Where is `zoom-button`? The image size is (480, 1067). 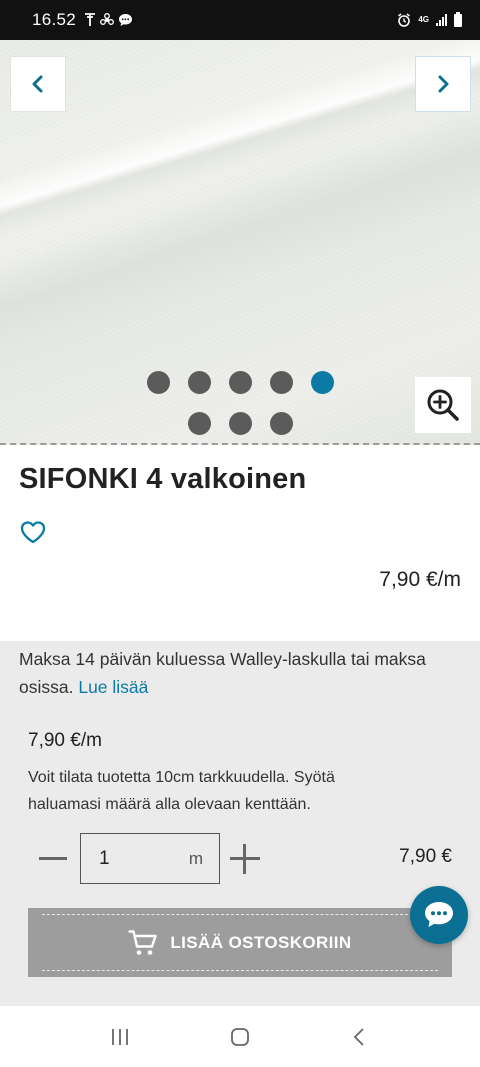 zoom-button is located at coordinates (443, 405).